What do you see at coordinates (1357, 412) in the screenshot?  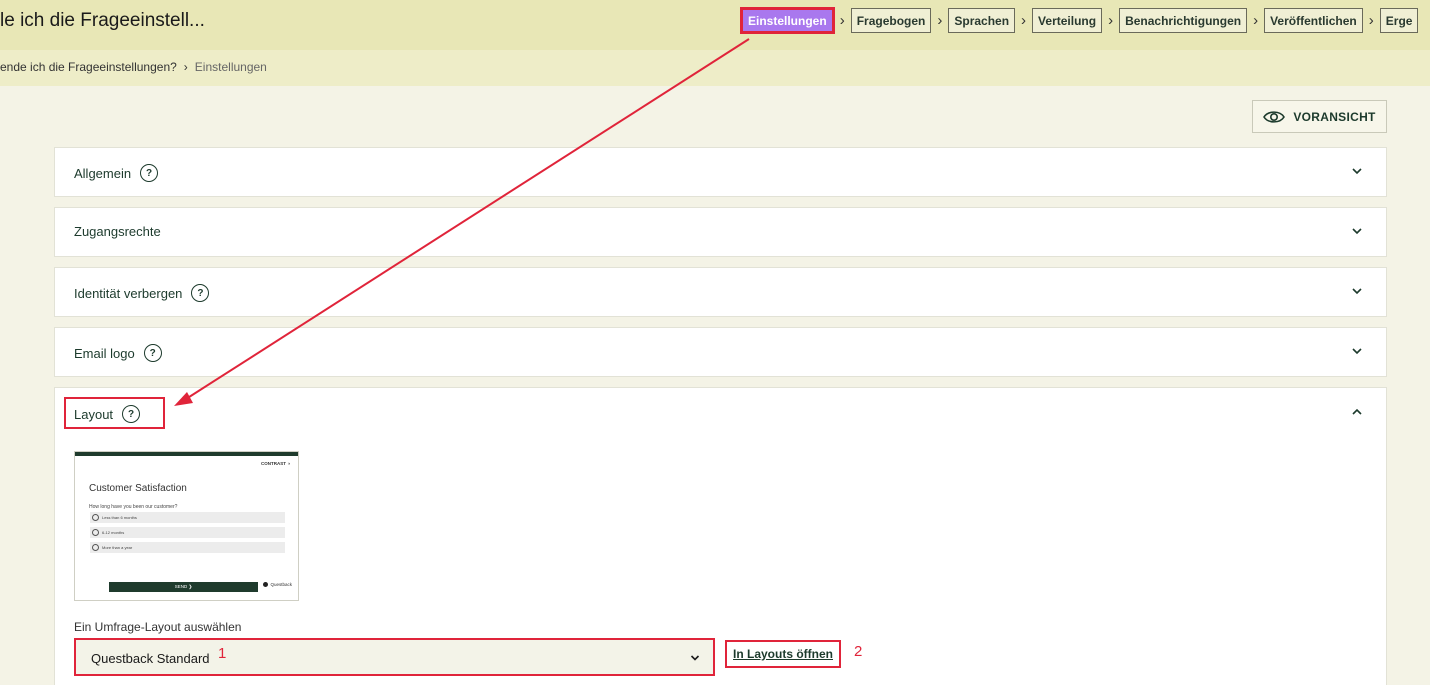 I see `chevron-up-icon` at bounding box center [1357, 412].